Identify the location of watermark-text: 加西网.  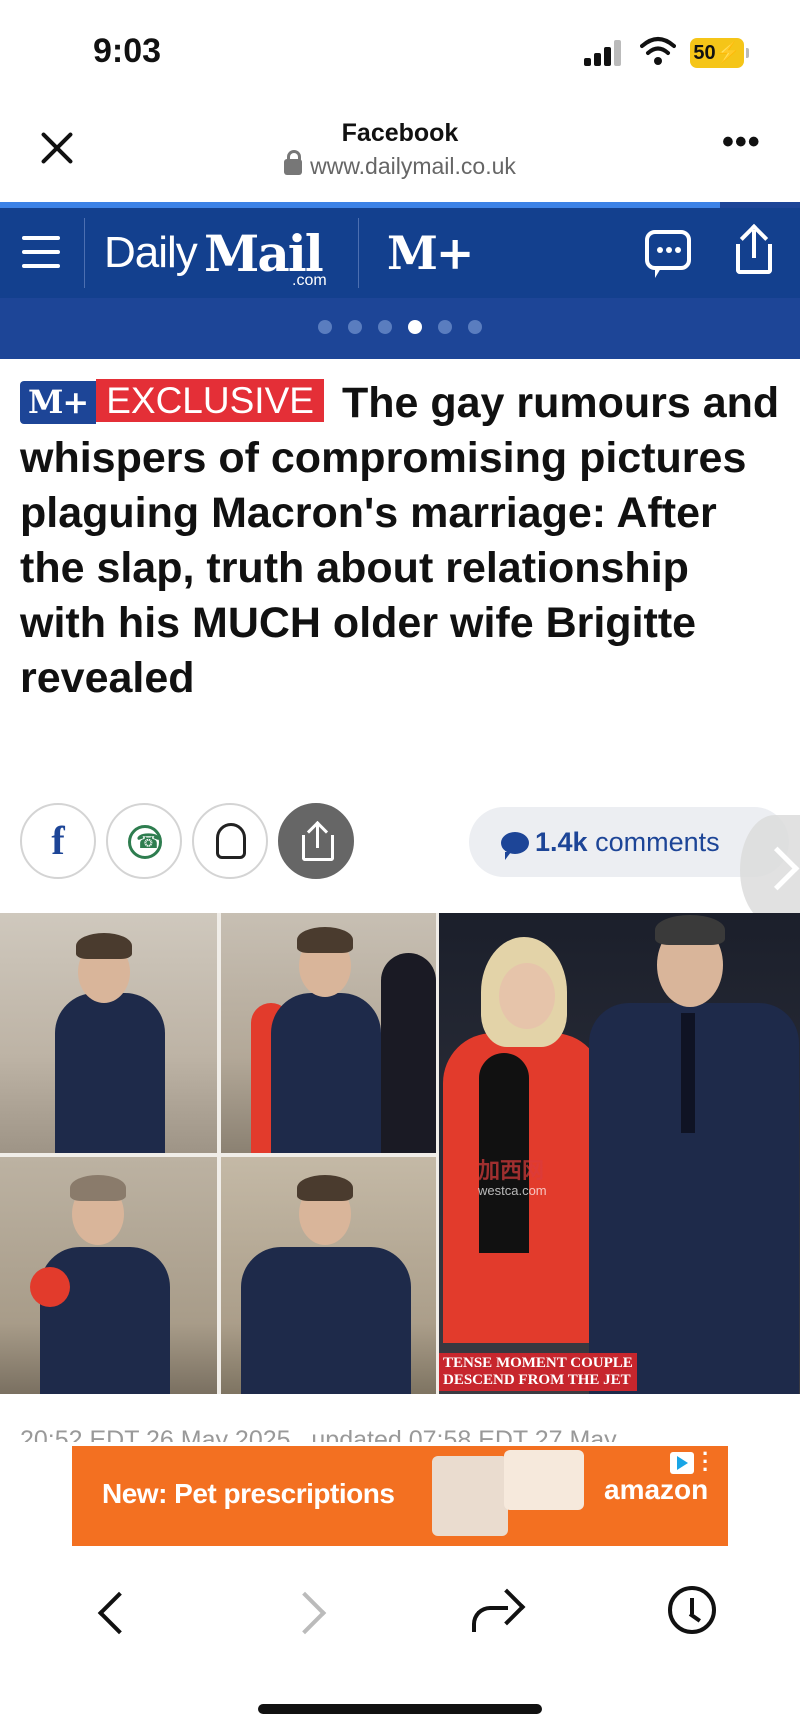
(511, 1170).